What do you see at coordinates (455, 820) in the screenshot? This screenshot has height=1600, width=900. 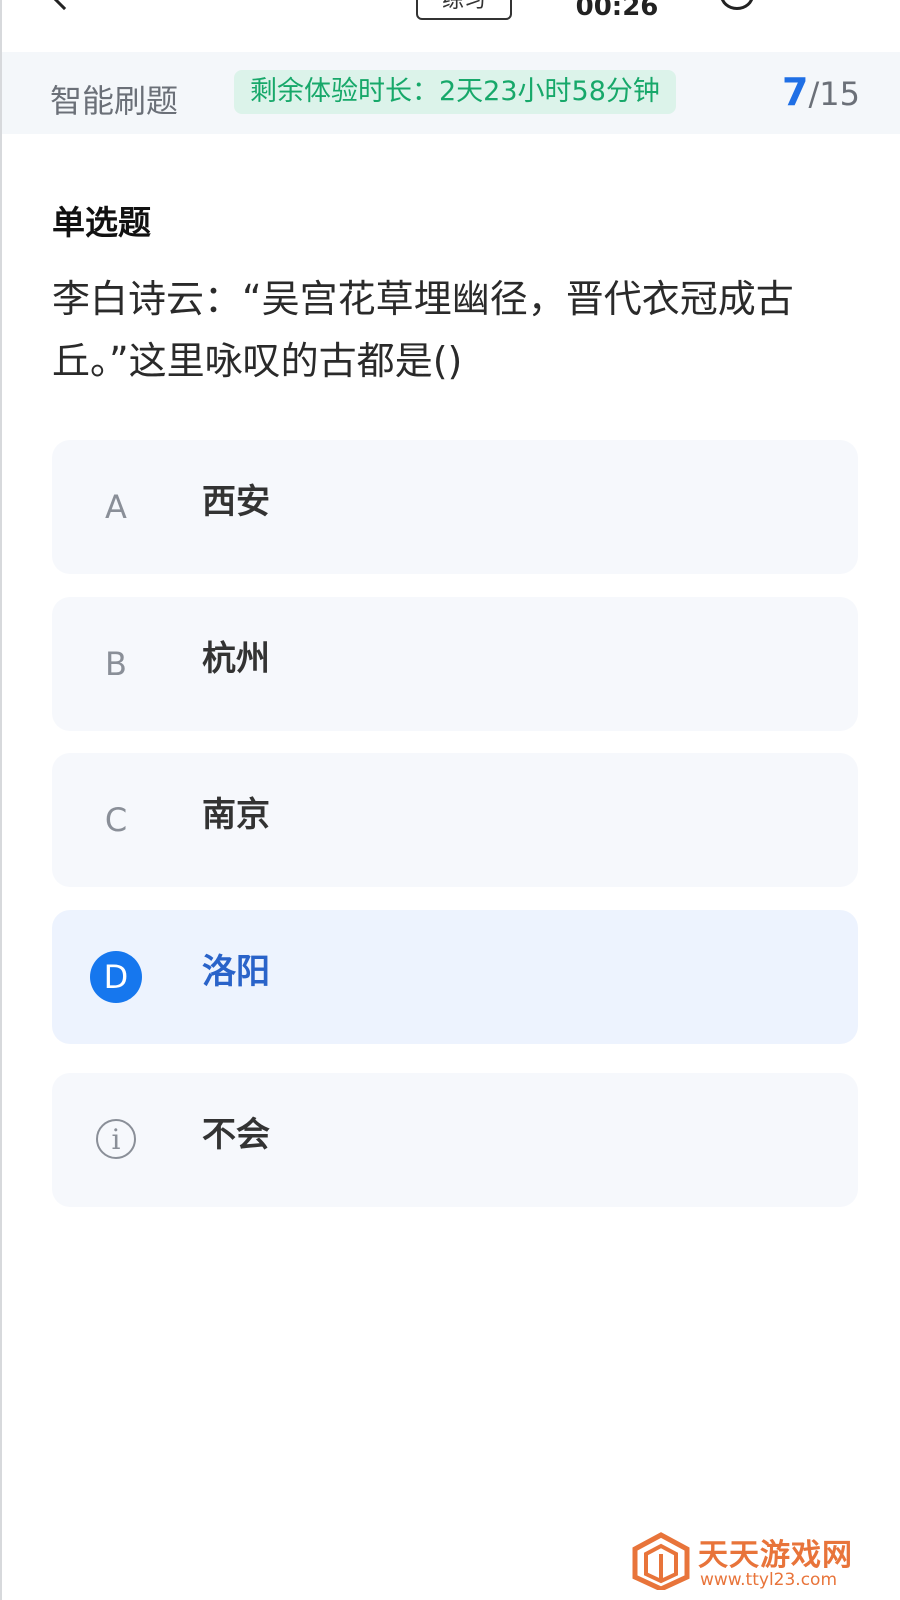 I see `option-c: C 南京` at bounding box center [455, 820].